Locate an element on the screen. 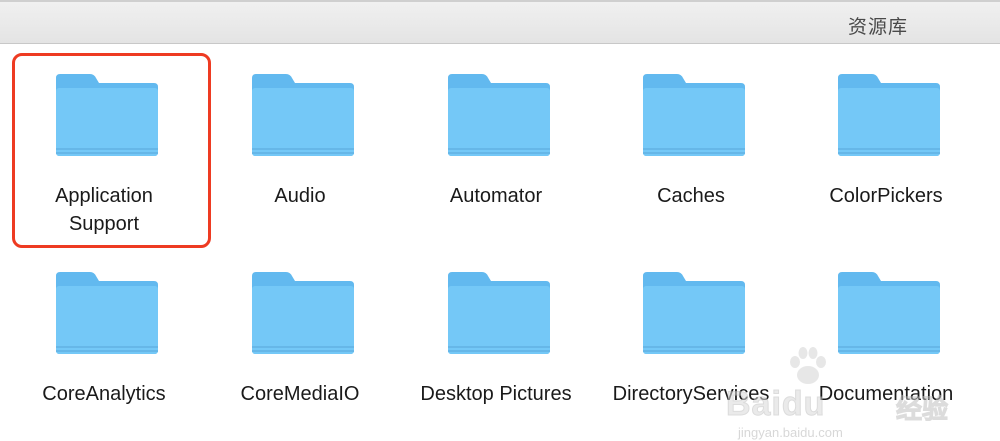 The image size is (1000, 441). folder-item-coreanalytics: CoreAnalytics is located at coordinates (104, 337).